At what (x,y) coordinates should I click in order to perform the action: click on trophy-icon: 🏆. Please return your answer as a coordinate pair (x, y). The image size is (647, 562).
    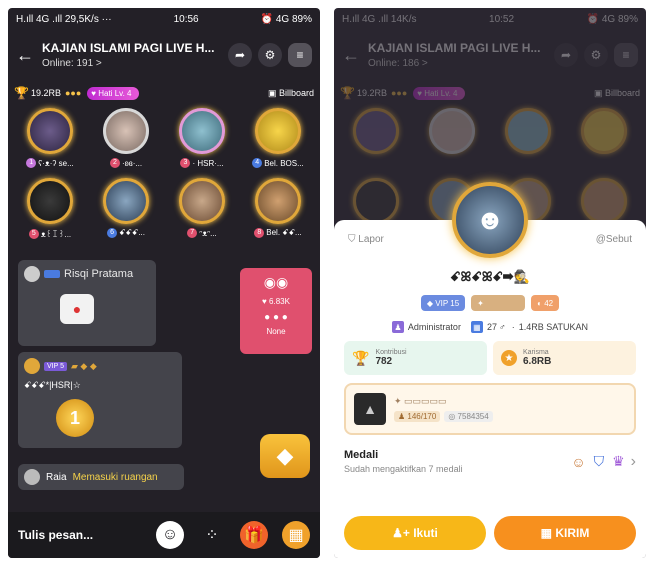
    Looking at the image, I should click on (21, 93).